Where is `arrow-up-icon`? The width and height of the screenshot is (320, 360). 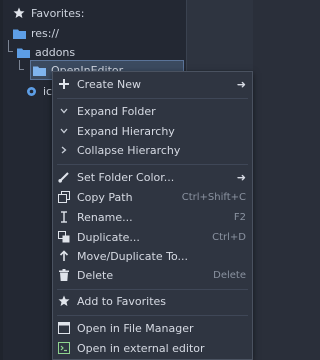 arrow-up-icon is located at coordinates (64, 256).